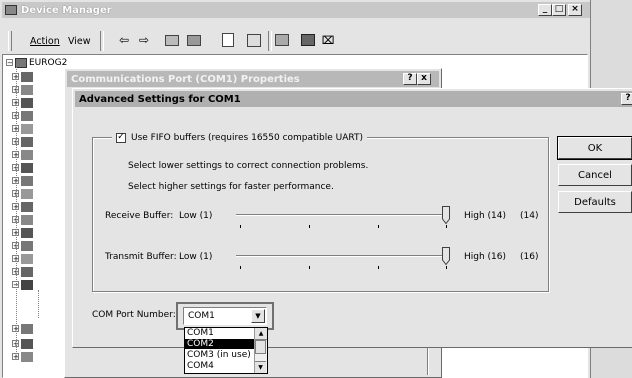  What do you see at coordinates (220, 366) in the screenshot?
I see `com-option: COM4` at bounding box center [220, 366].